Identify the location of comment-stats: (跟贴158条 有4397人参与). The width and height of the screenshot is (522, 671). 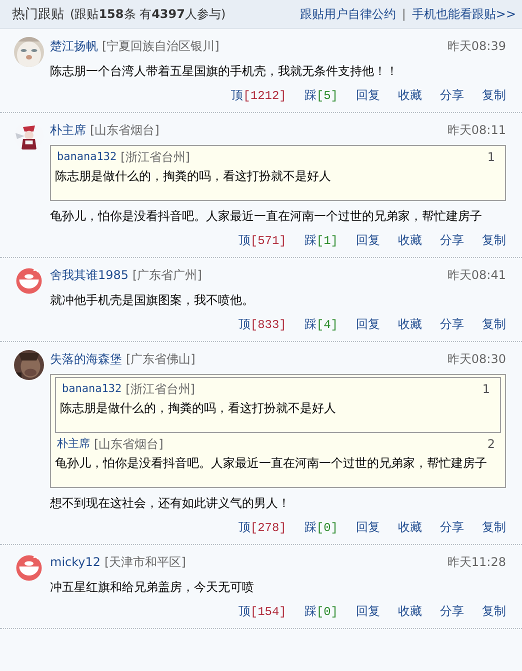
(148, 14).